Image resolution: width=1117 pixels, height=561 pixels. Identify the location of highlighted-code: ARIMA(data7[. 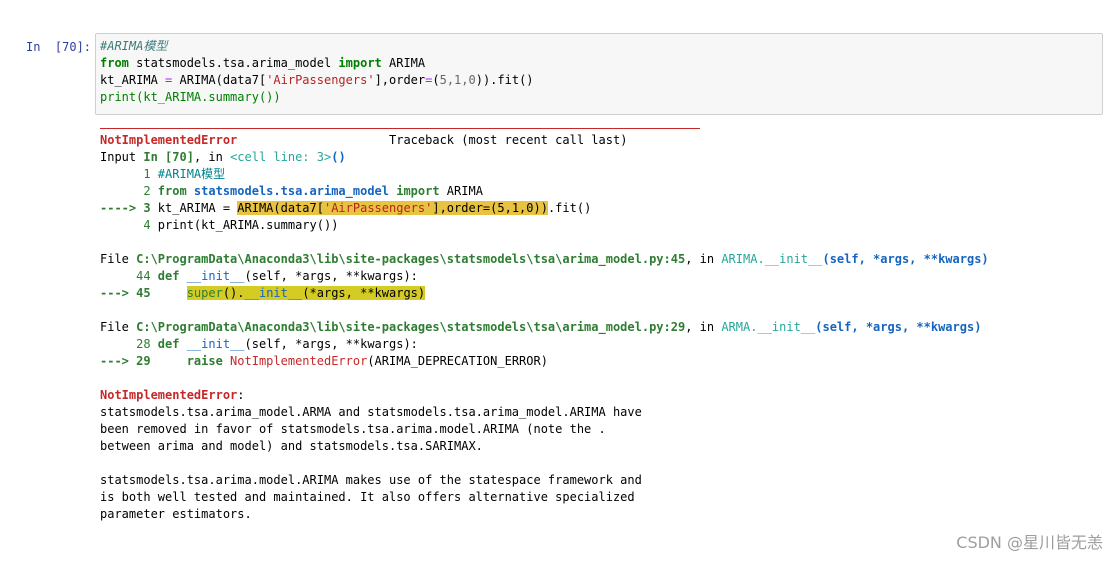
(280, 208).